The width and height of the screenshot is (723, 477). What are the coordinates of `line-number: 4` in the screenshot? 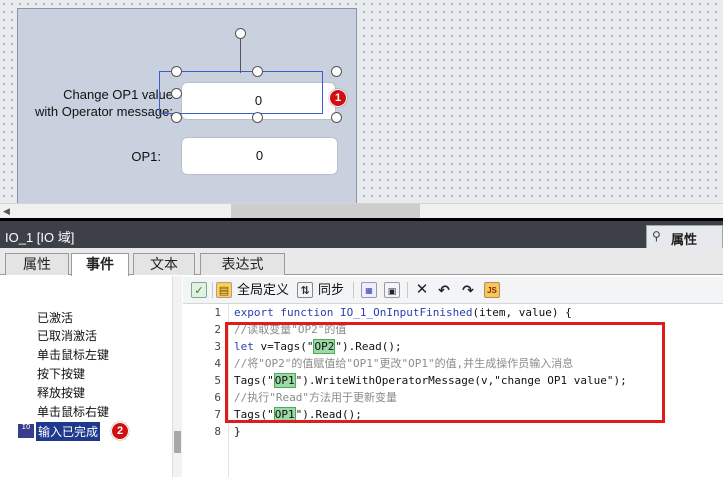 It's located at (217, 363).